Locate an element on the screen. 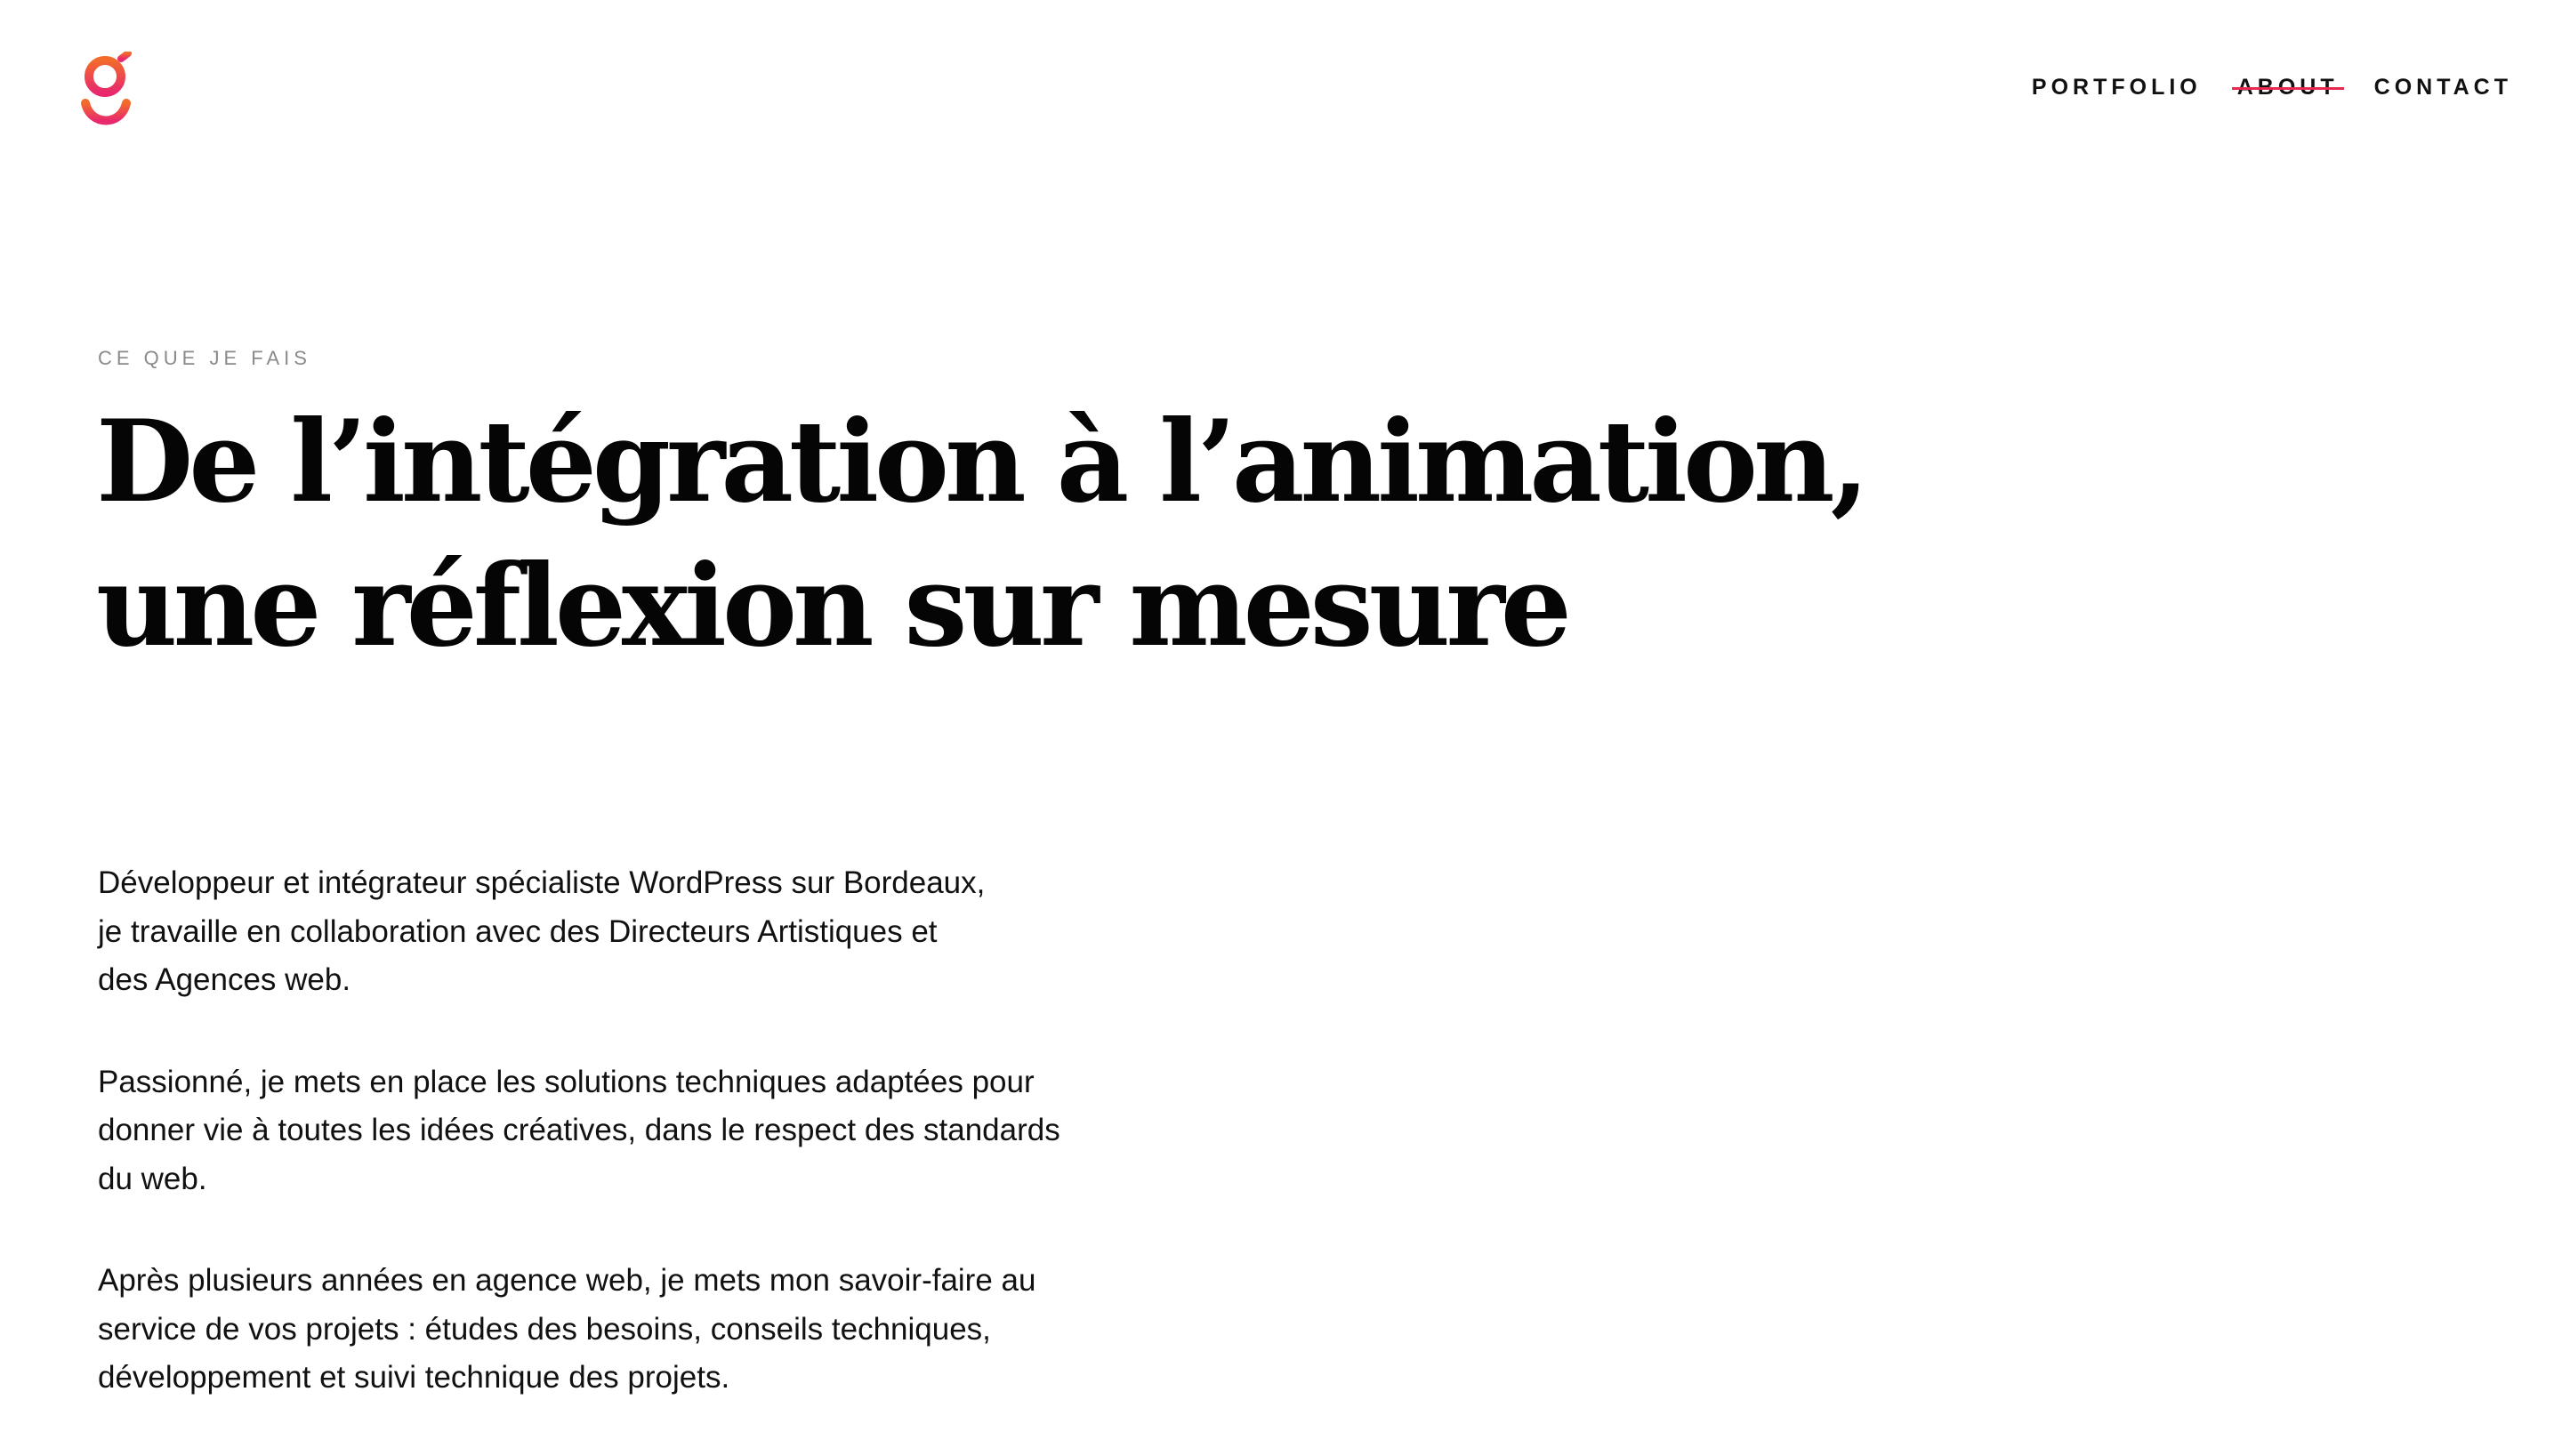  nav-link-contact: CONTACT is located at coordinates (2443, 88).